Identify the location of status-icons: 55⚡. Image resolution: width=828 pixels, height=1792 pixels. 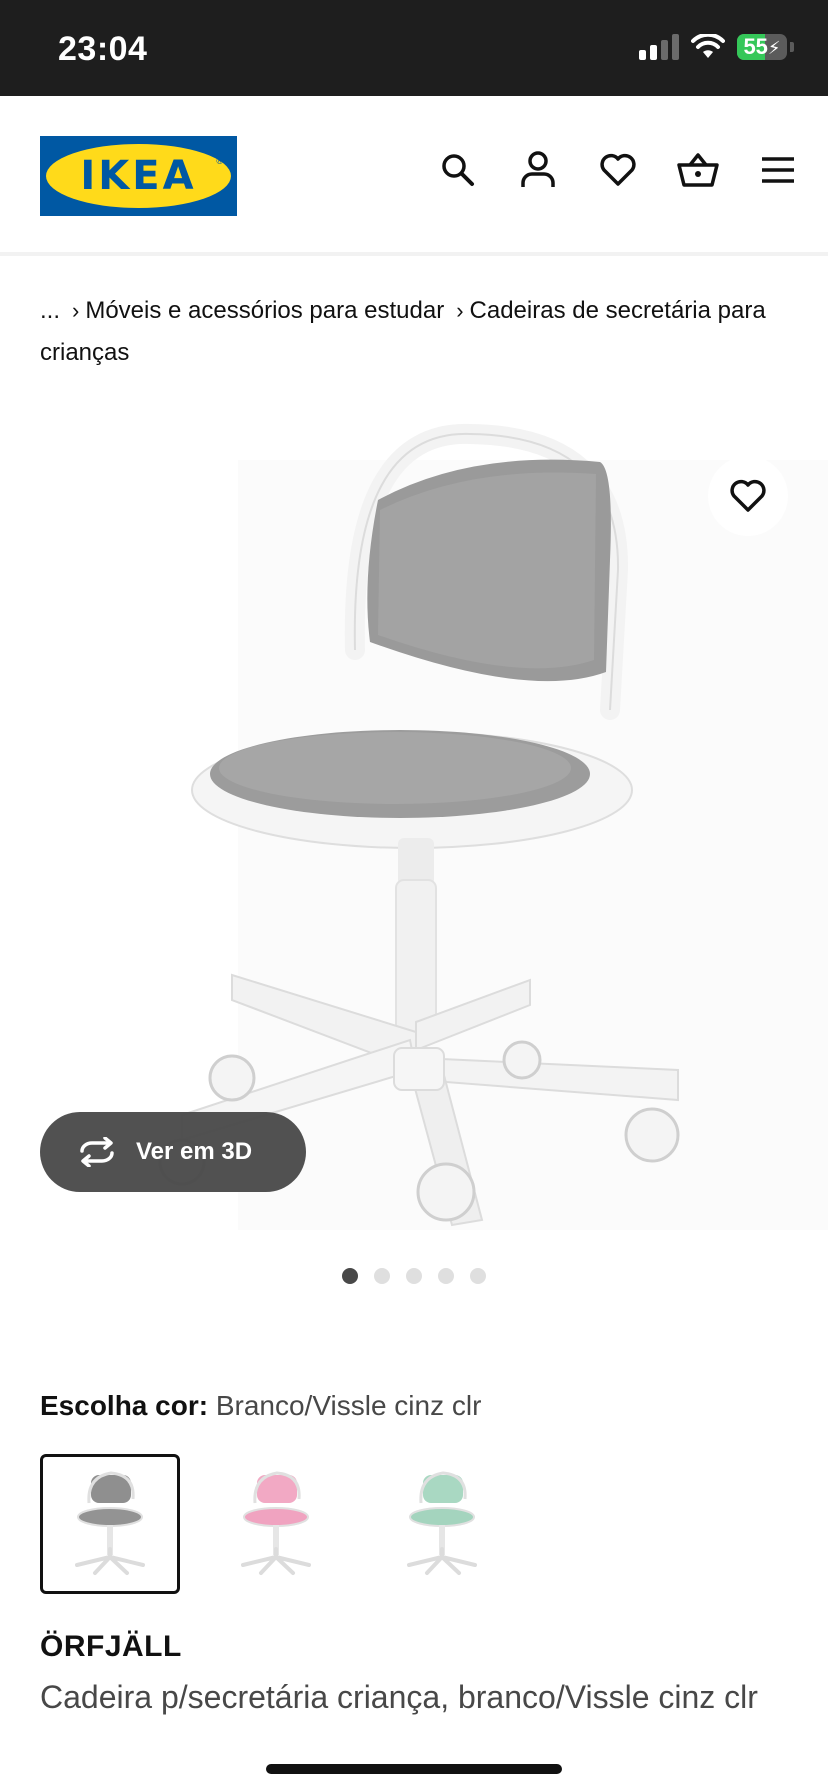
(716, 47).